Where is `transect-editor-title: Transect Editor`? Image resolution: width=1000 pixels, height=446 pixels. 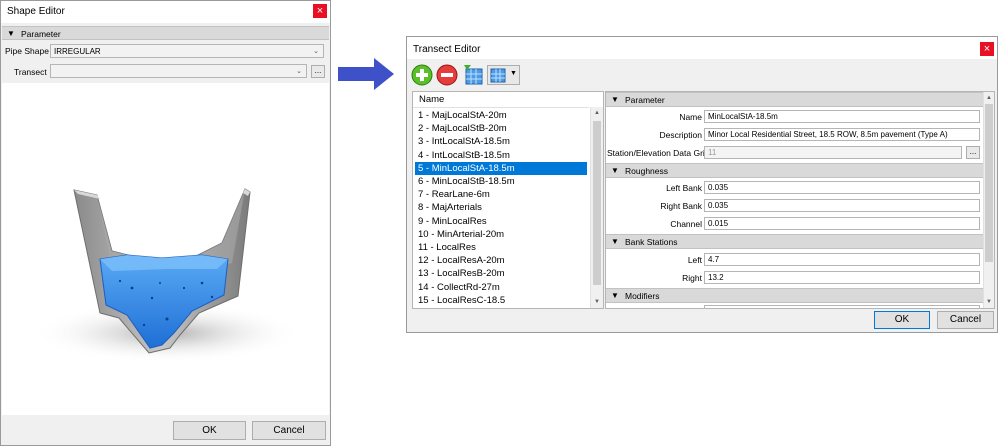 transect-editor-title: Transect Editor is located at coordinates (447, 49).